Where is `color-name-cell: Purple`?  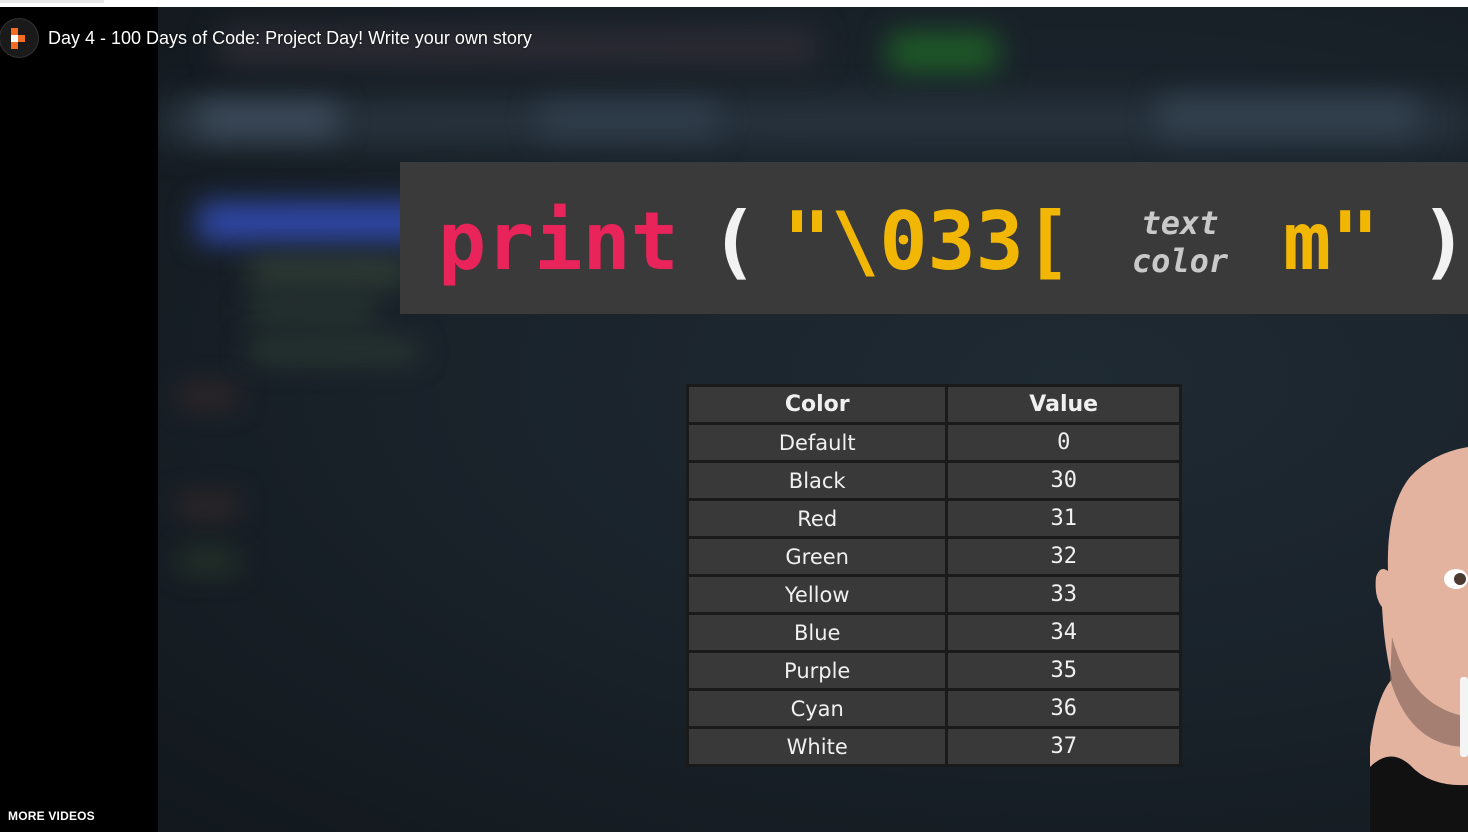
color-name-cell: Purple is located at coordinates (817, 670).